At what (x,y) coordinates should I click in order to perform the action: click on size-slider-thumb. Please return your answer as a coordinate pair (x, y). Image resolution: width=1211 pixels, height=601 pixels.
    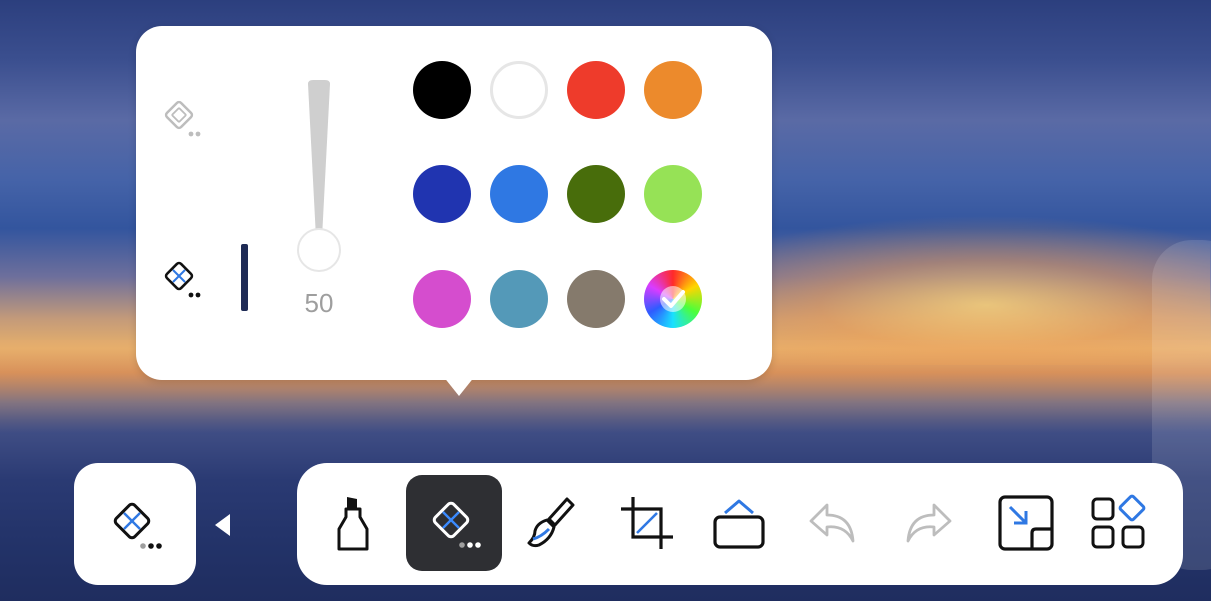
    Looking at the image, I should click on (319, 250).